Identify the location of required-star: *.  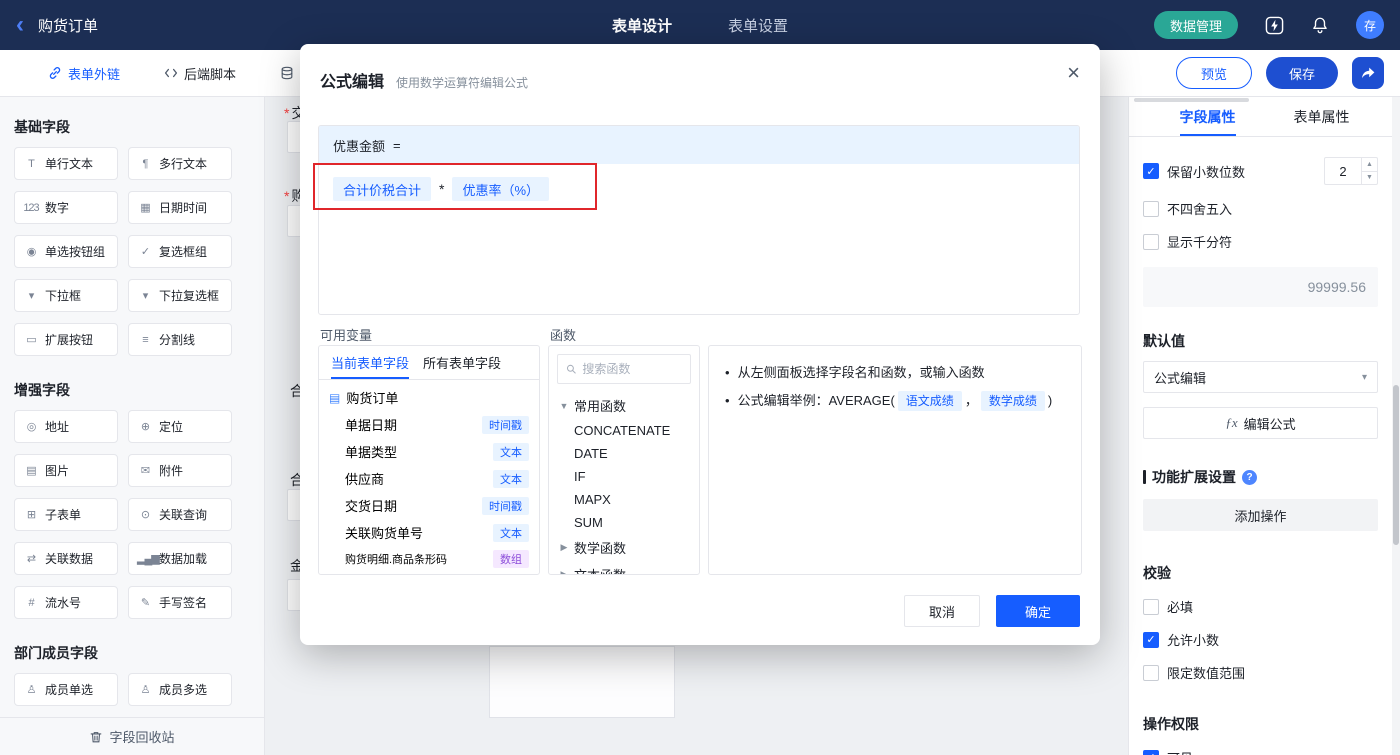
(287, 196).